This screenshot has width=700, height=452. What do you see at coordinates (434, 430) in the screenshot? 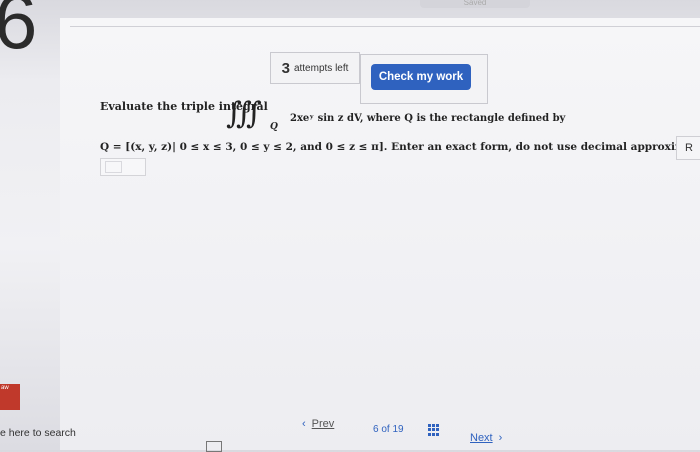
I see `grid-icon` at bounding box center [434, 430].